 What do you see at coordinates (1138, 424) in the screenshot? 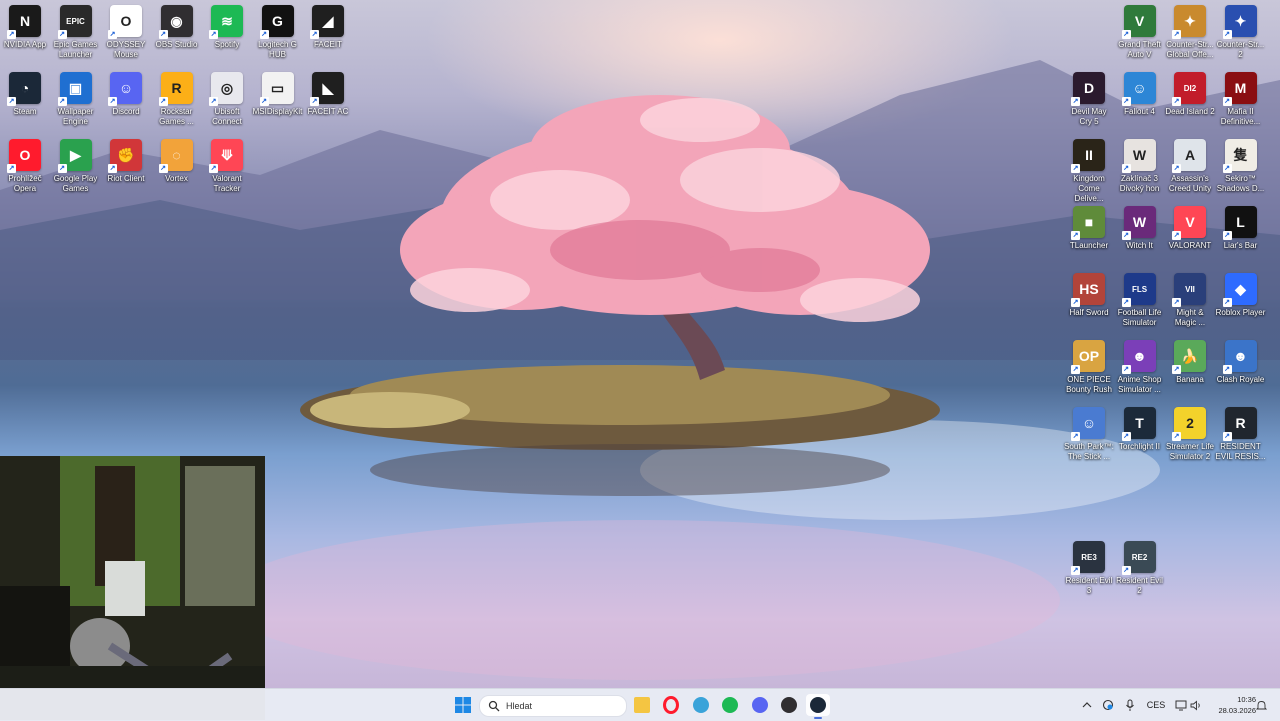
I see `torchlight-icon: T ↗` at bounding box center [1138, 424].